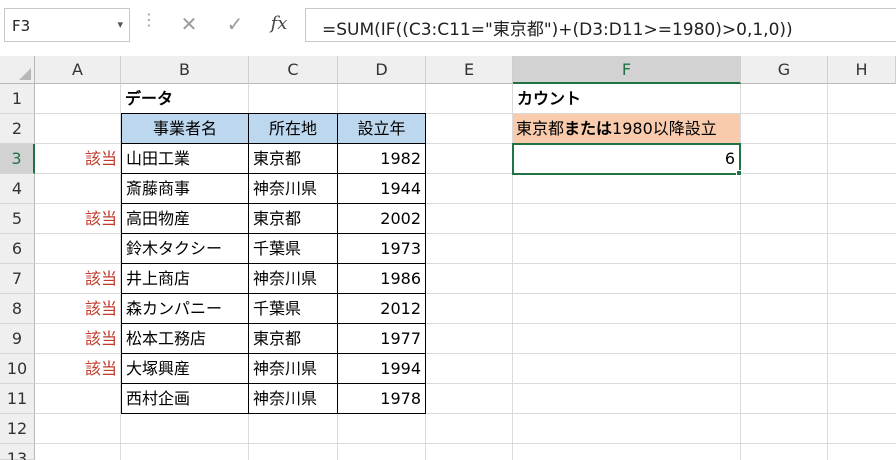  I want to click on criteria-tokyo: 東京都, so click(540, 128).